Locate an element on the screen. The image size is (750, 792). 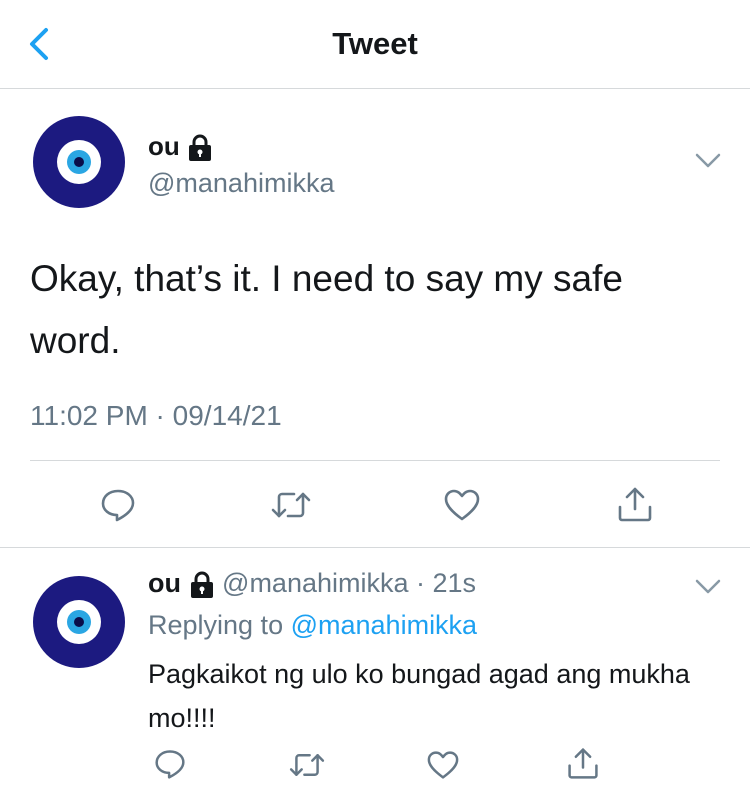
display-name: ou is located at coordinates (164, 146).